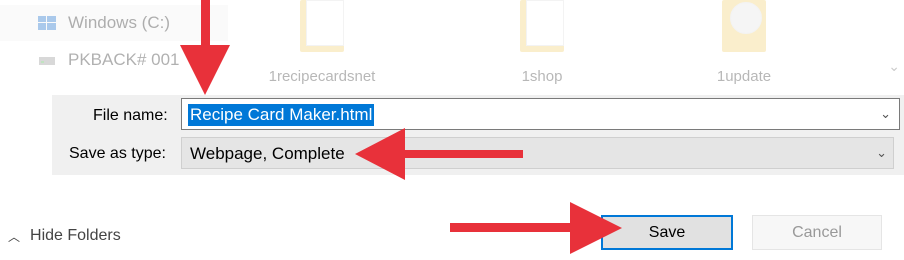 The image size is (904, 260). I want to click on file-tile: 1shop, so click(542, 45).